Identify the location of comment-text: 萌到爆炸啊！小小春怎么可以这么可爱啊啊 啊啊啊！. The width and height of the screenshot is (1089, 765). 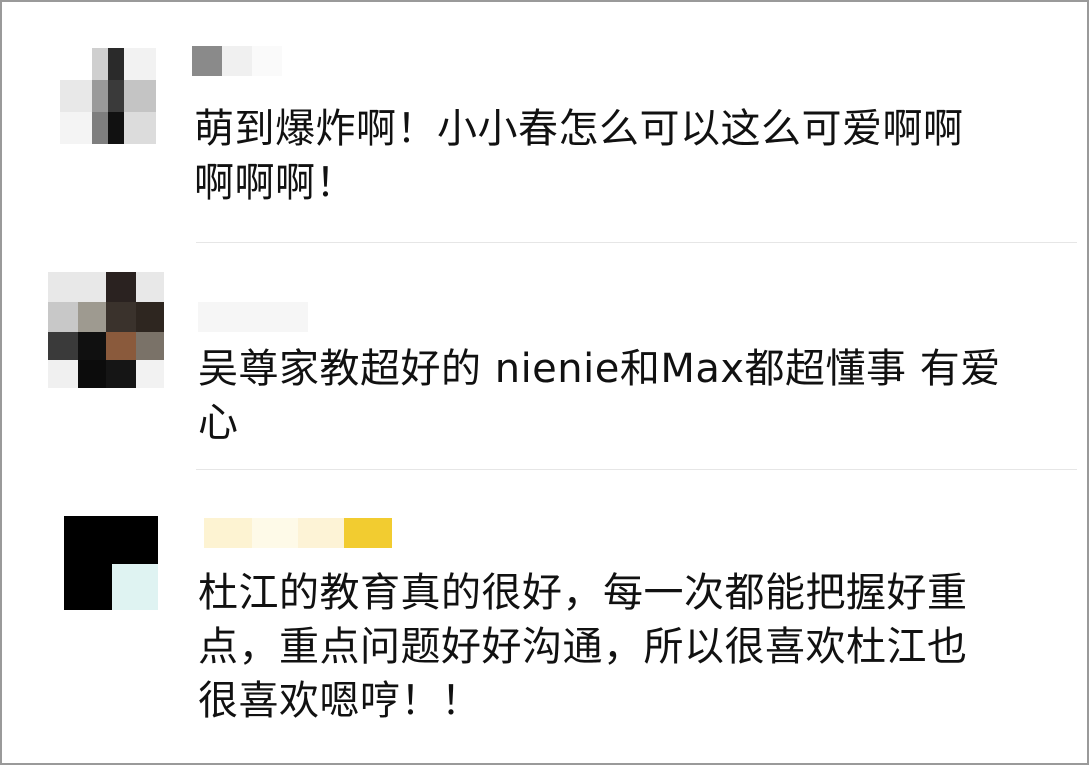
(579, 156).